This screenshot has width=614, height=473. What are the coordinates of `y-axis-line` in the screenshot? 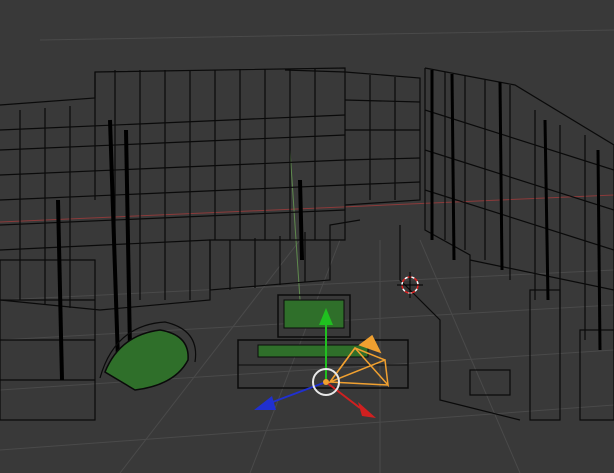 It's located at (295, 225).